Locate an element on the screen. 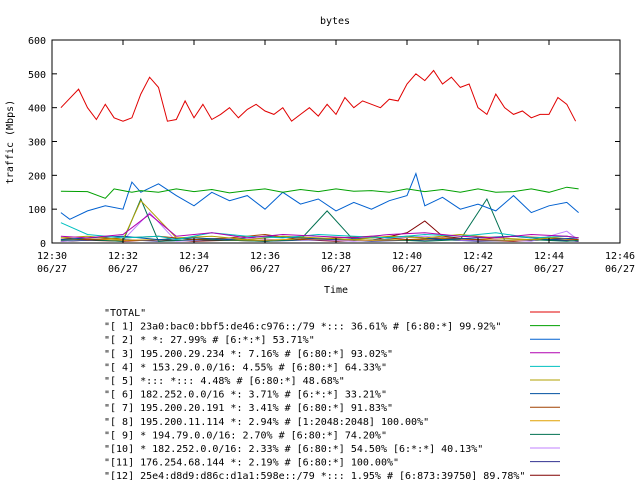 The height and width of the screenshot is (480, 640). y-tick-label: 500 is located at coordinates (37, 75).